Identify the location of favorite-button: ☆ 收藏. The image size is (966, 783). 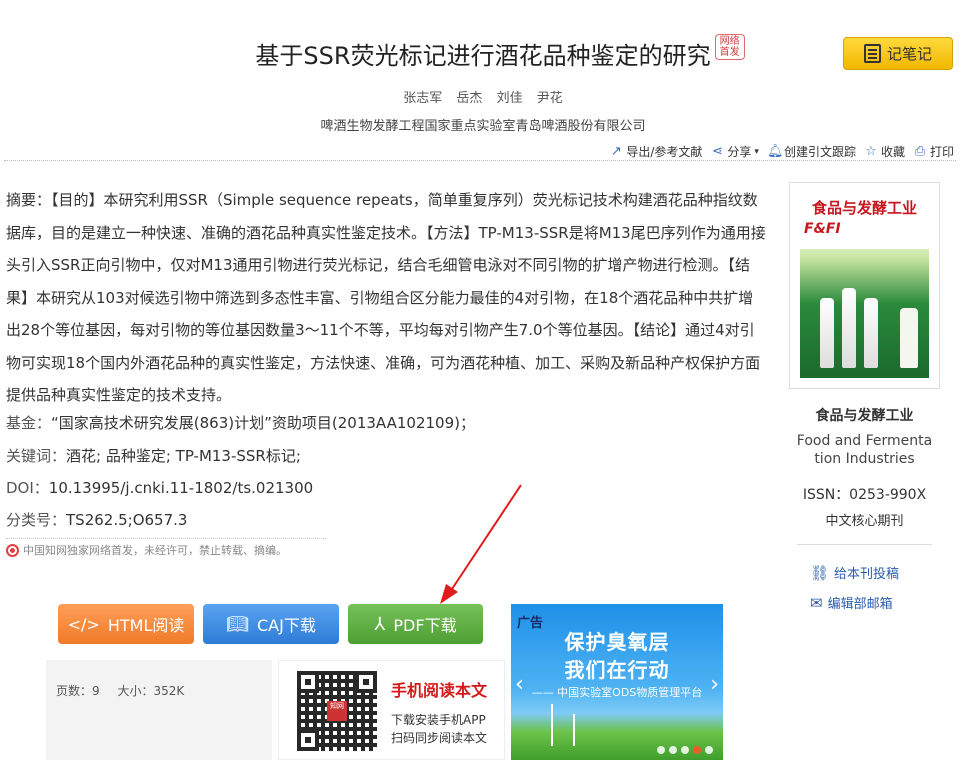
(884, 151).